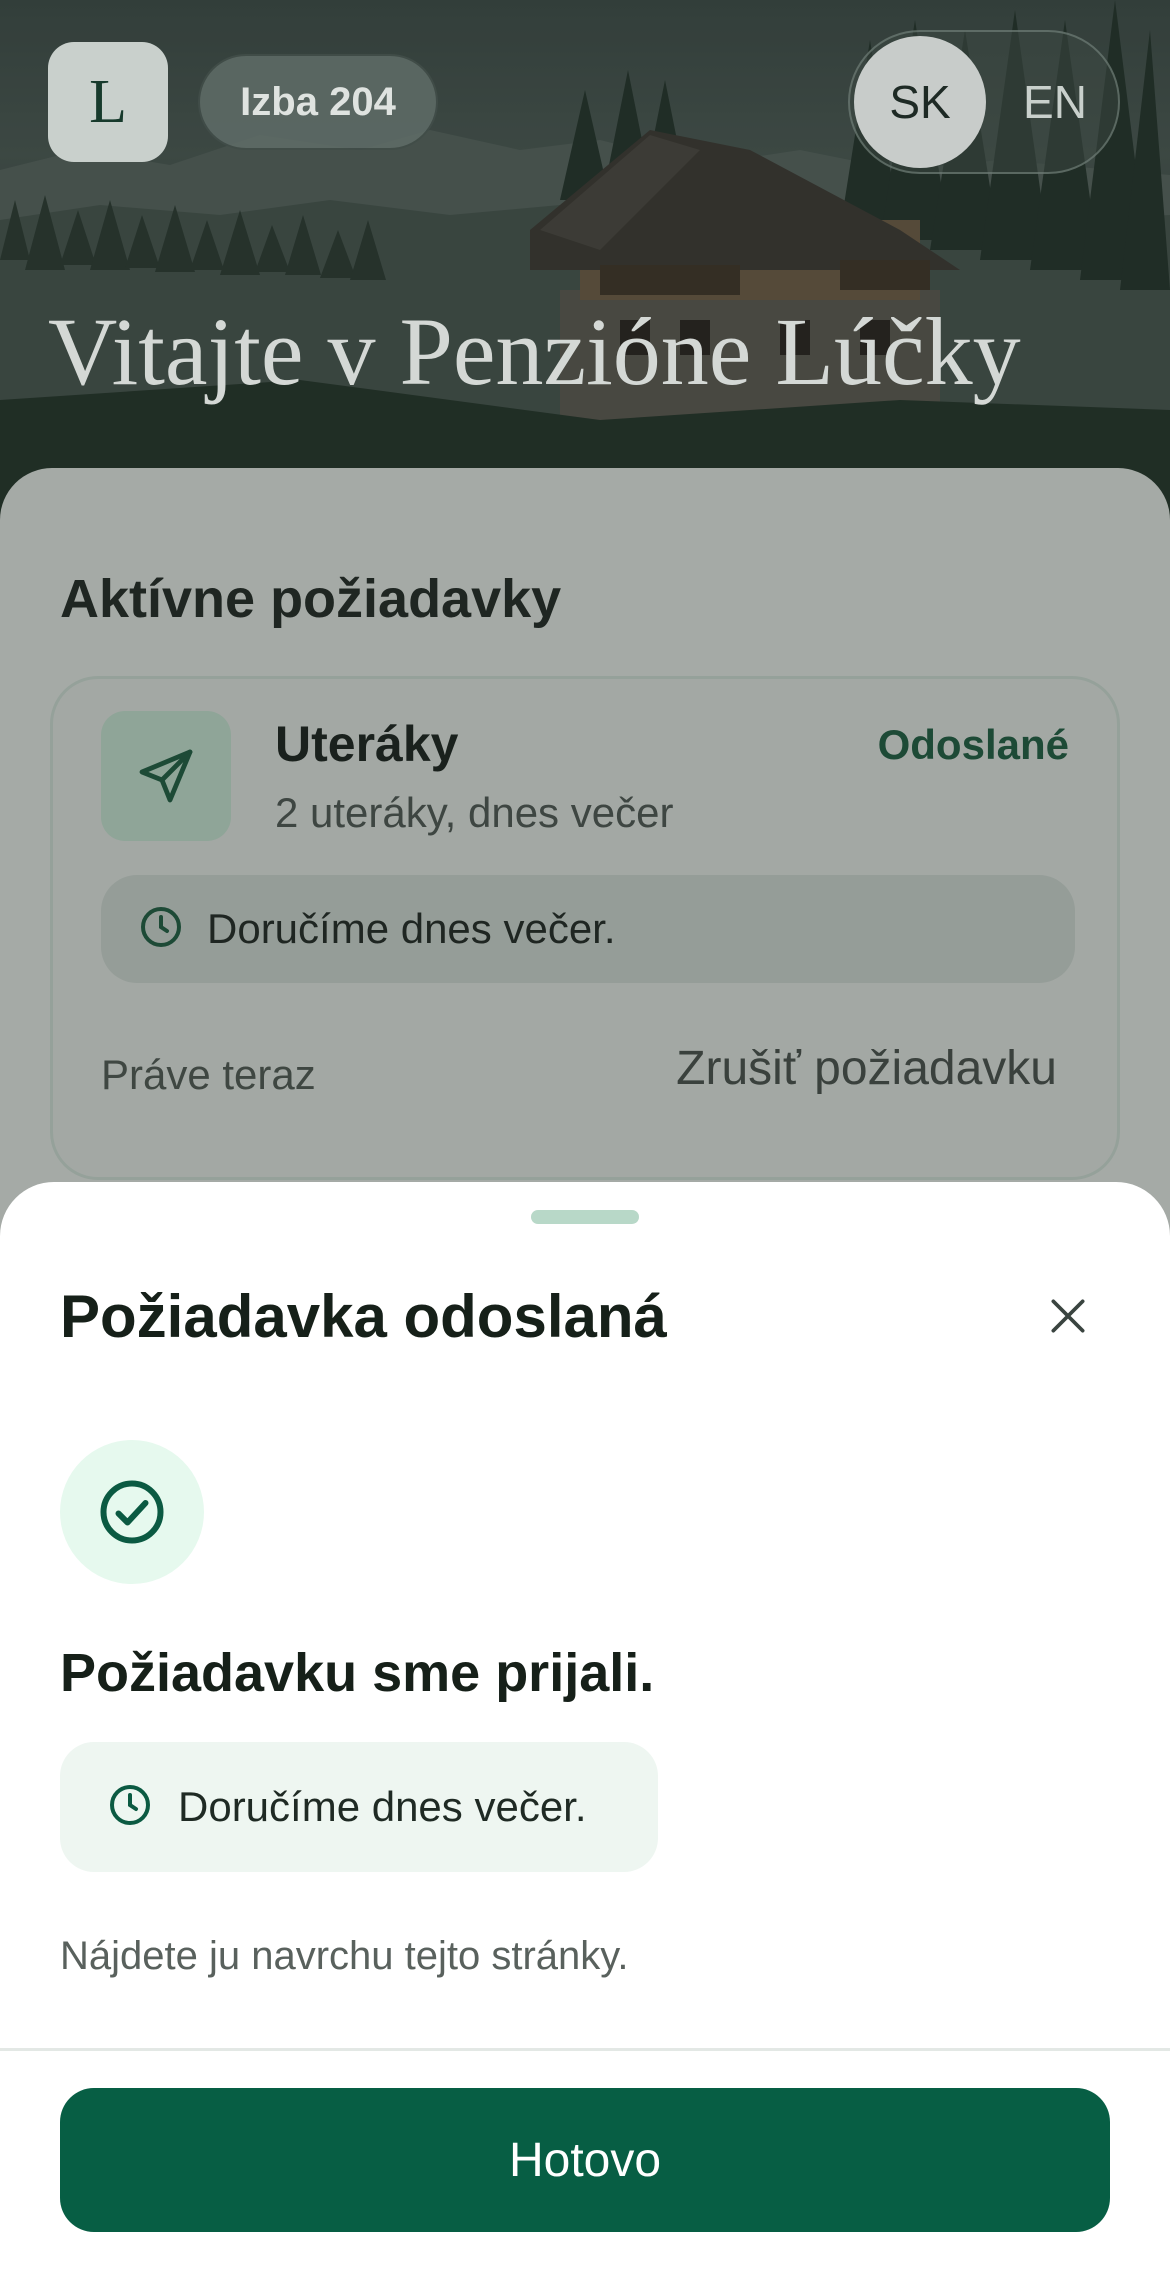 This screenshot has height=2280, width=1170. What do you see at coordinates (367, 744) in the screenshot?
I see `request-title: Uteráky` at bounding box center [367, 744].